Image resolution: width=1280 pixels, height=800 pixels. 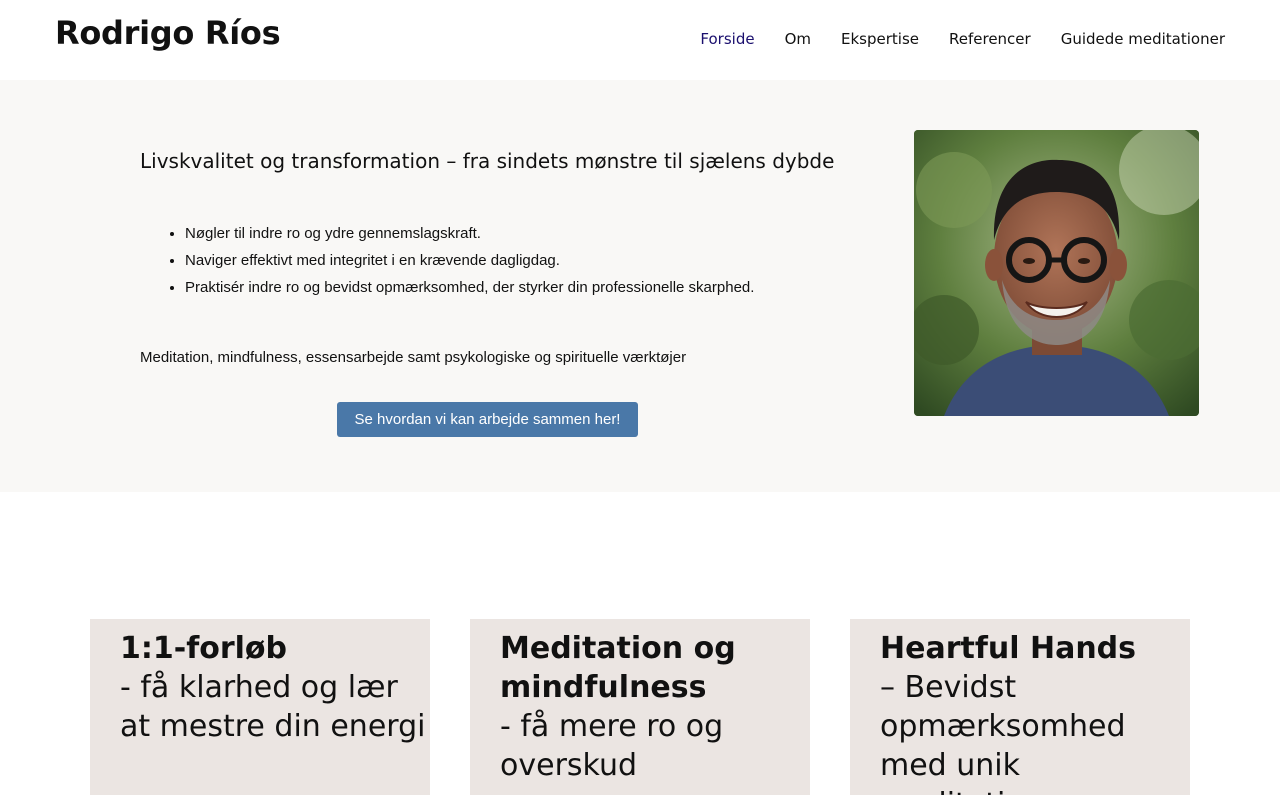 What do you see at coordinates (168, 33) in the screenshot?
I see `site-title-link: Rodrigo Ríos` at bounding box center [168, 33].